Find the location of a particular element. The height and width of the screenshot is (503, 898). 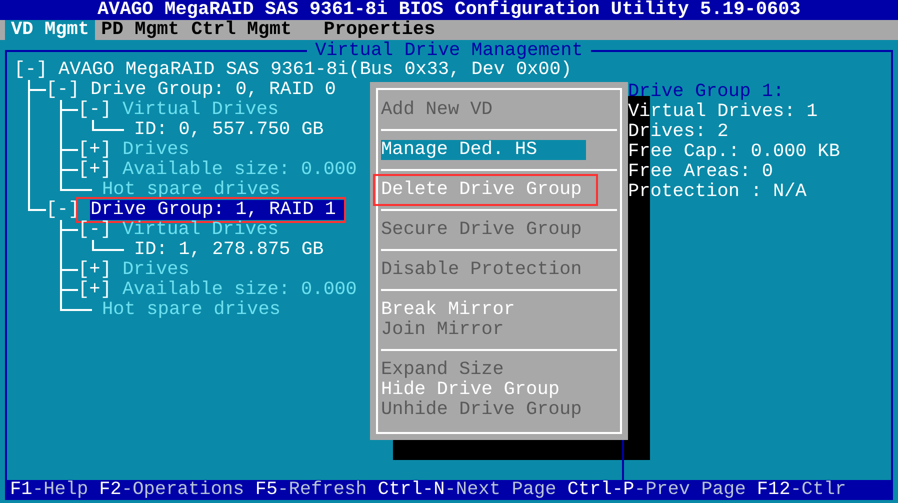

menu-item: Hide Drive Group is located at coordinates (483, 390).